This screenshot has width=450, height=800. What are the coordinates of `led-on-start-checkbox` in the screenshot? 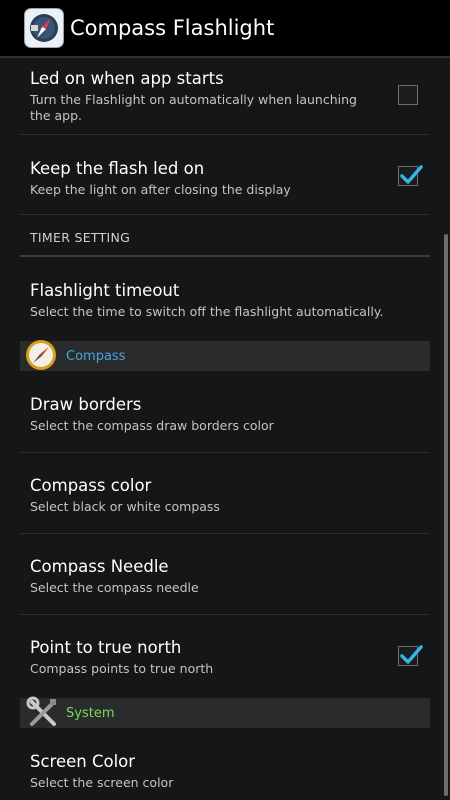 It's located at (408, 95).